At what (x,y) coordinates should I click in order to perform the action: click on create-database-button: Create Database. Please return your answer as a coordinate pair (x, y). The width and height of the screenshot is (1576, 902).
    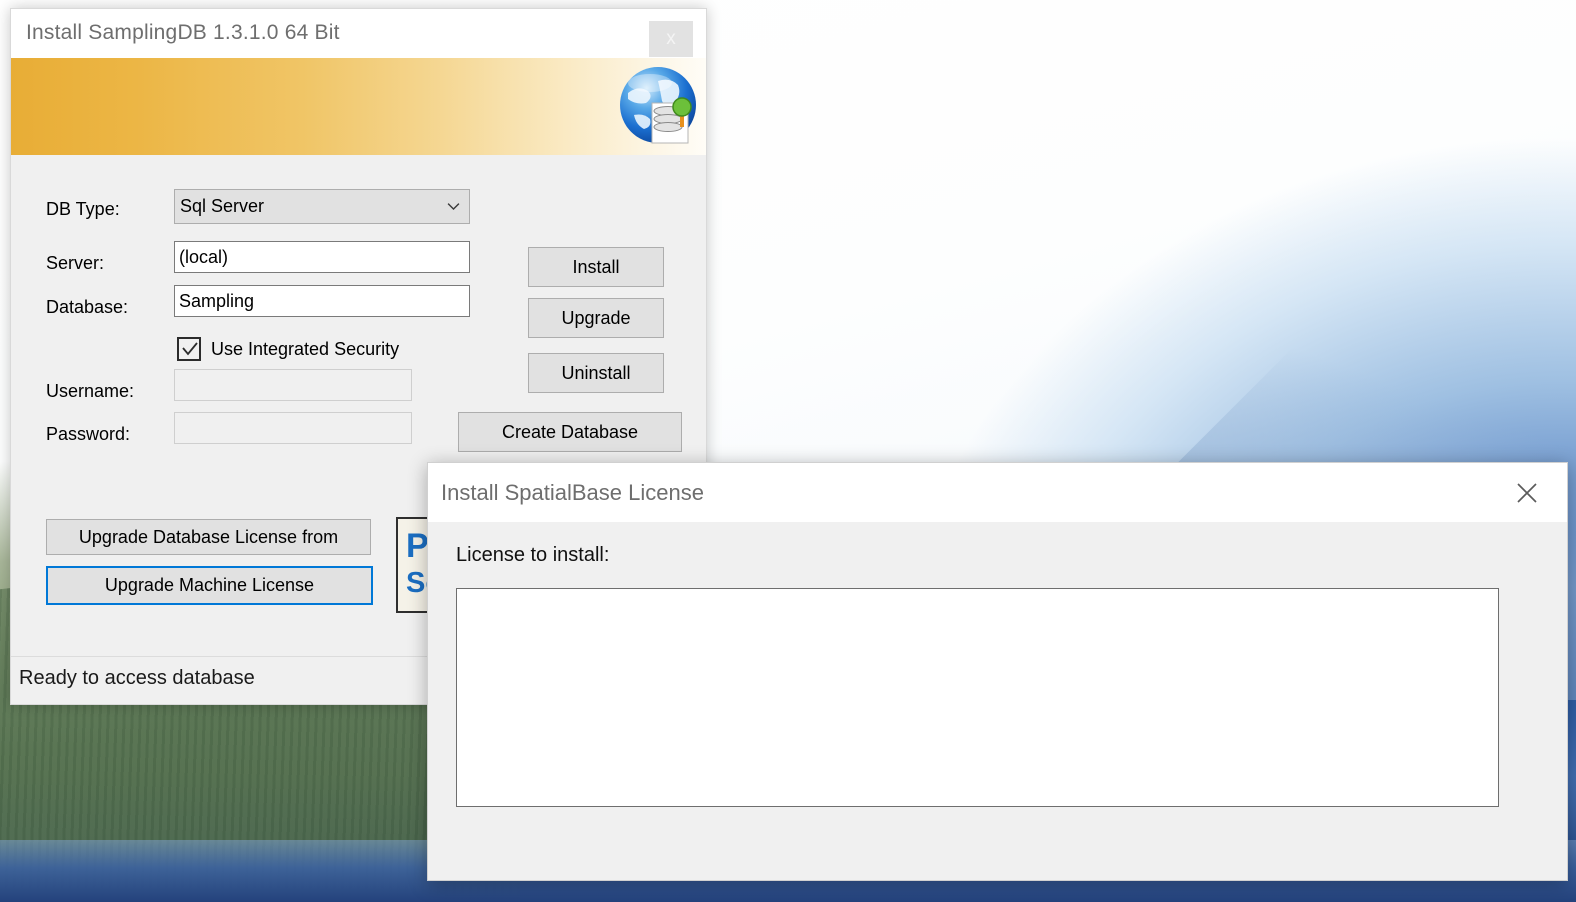
    Looking at the image, I should click on (570, 432).